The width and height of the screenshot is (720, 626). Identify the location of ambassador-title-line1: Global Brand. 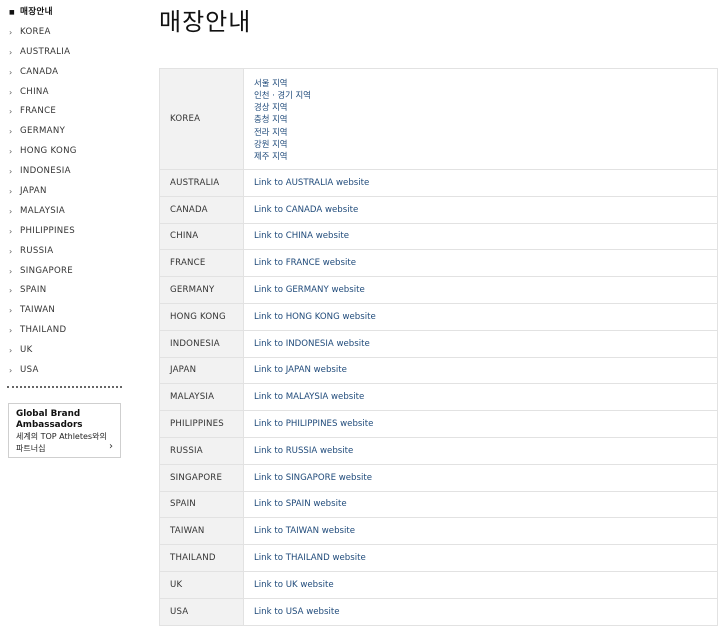
(48, 414).